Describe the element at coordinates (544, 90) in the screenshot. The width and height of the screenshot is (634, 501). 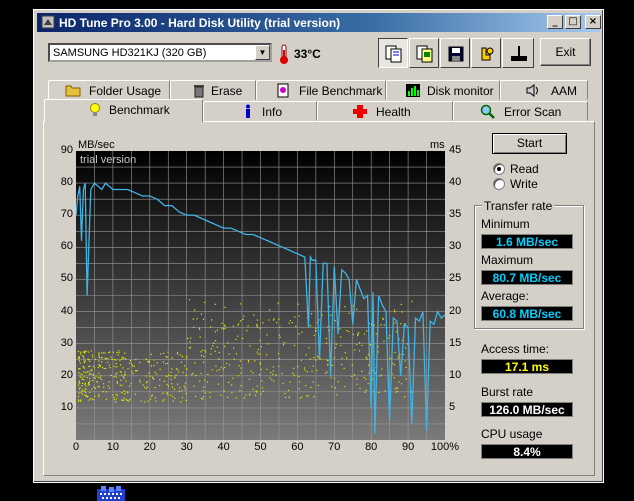
I see `tab-aam: AAM` at that location.